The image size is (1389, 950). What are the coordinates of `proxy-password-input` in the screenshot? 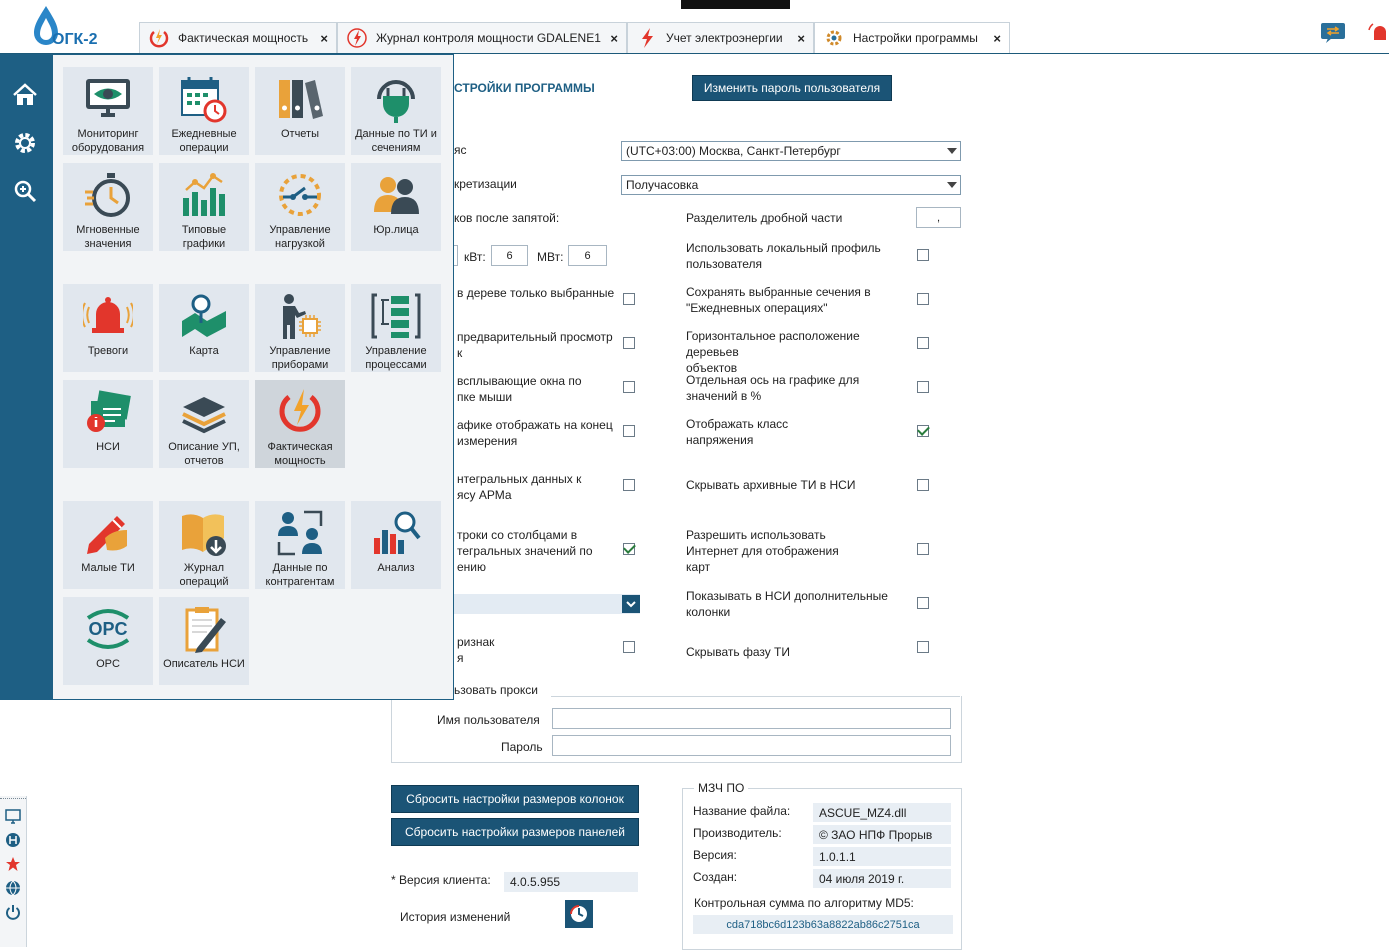 It's located at (751, 745).